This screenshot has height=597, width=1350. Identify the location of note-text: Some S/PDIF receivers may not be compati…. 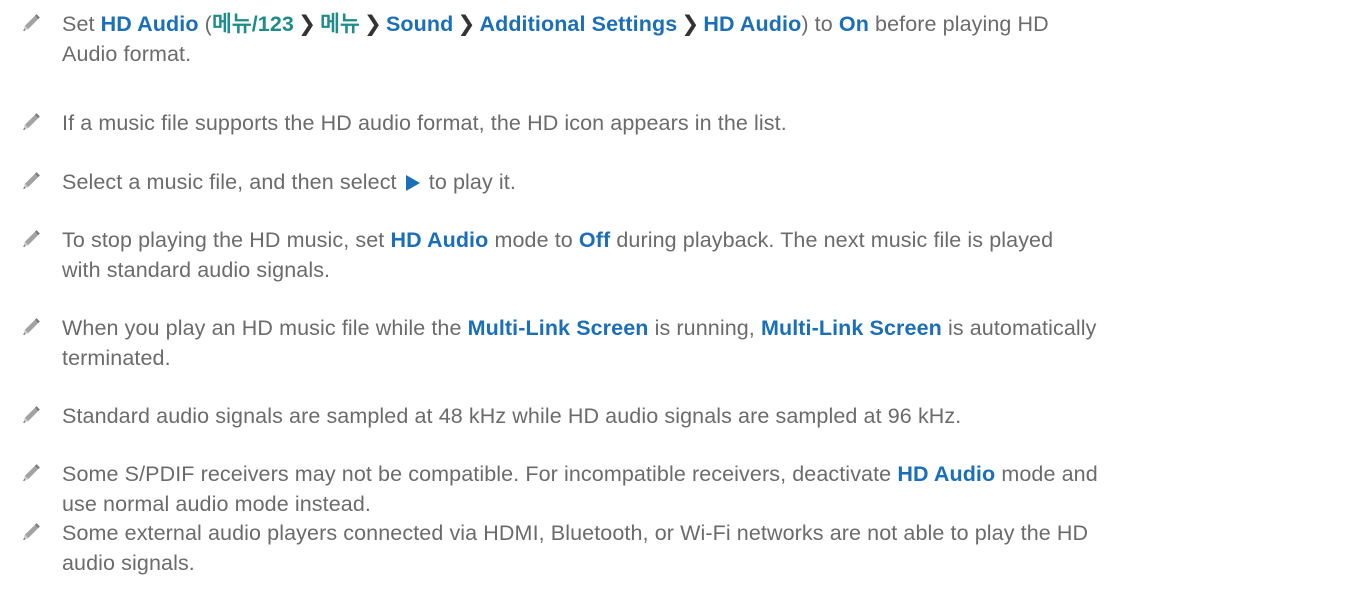
(580, 489).